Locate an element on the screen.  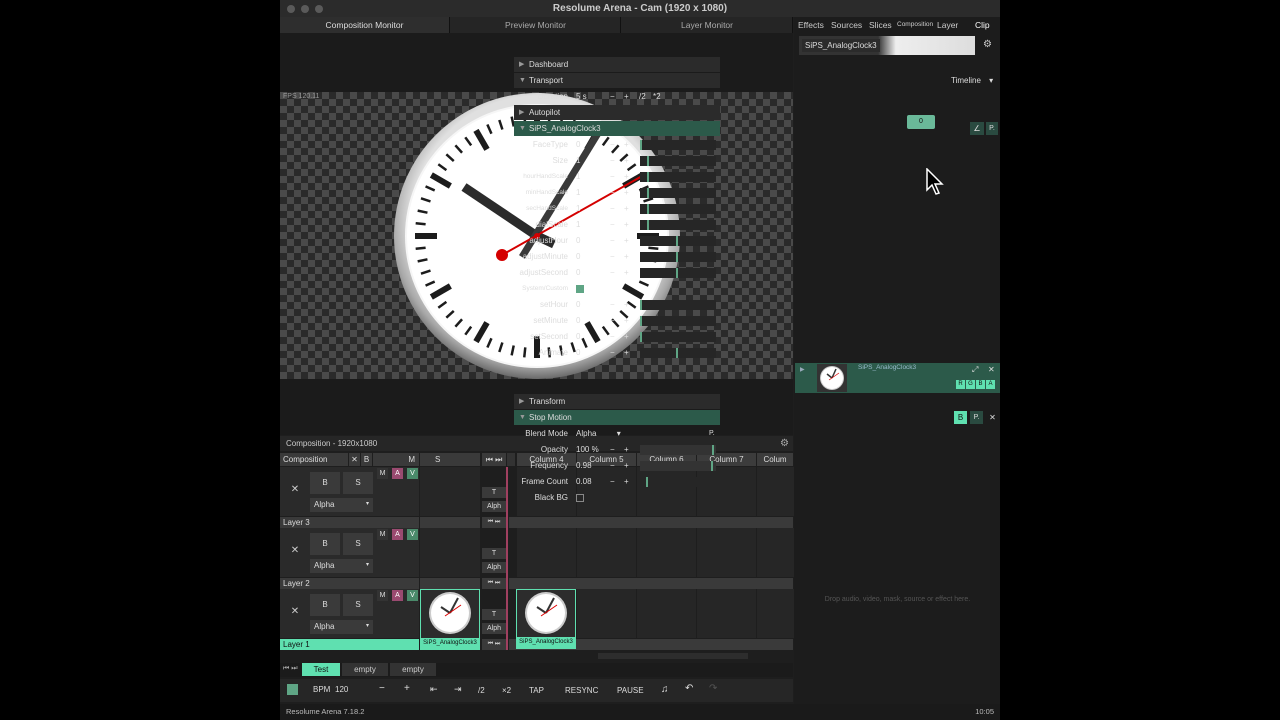
tempo-sync-icon is located at coordinates (292, 689).